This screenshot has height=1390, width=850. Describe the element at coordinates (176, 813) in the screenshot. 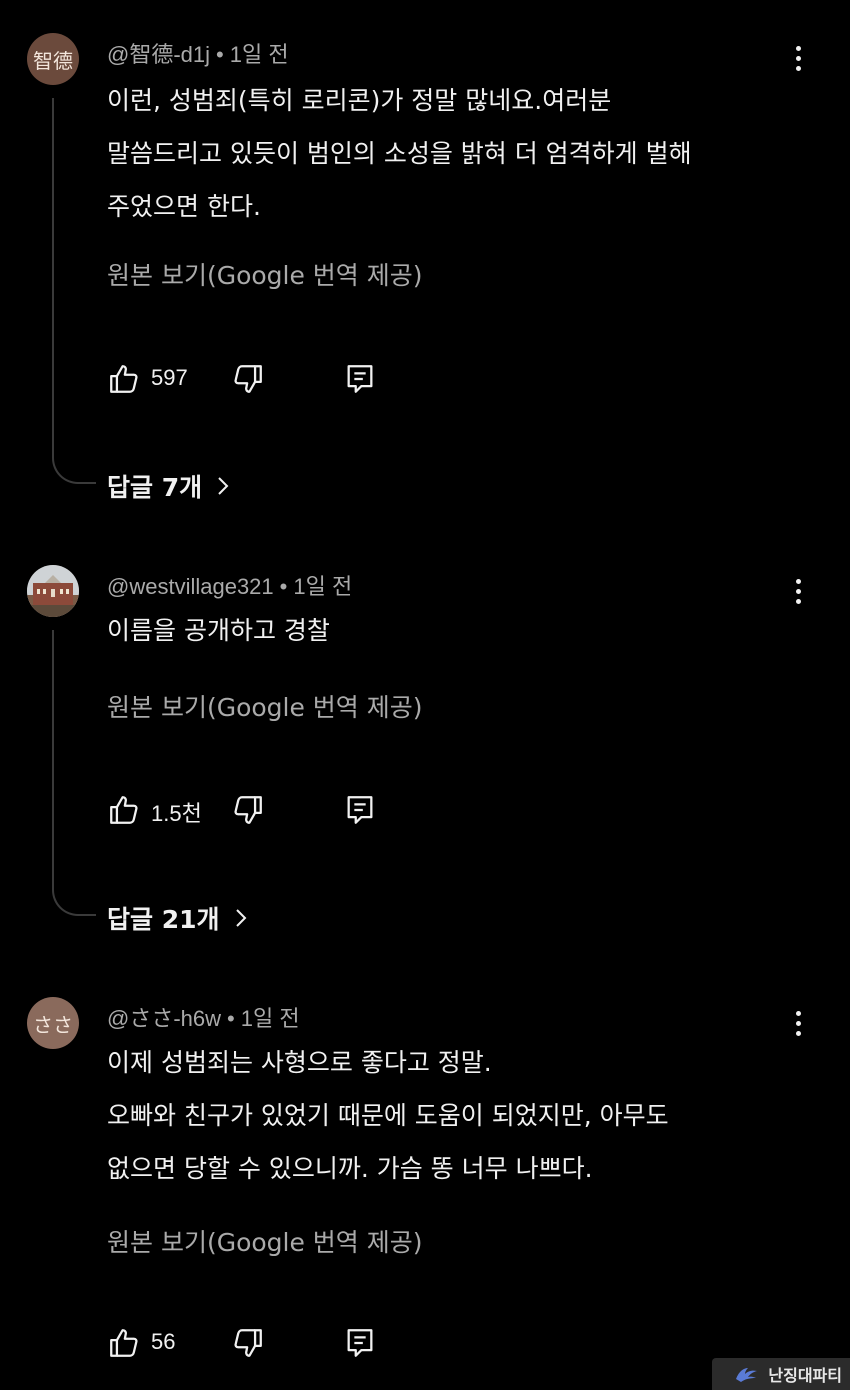

I see `like-count: 1.5천` at that location.